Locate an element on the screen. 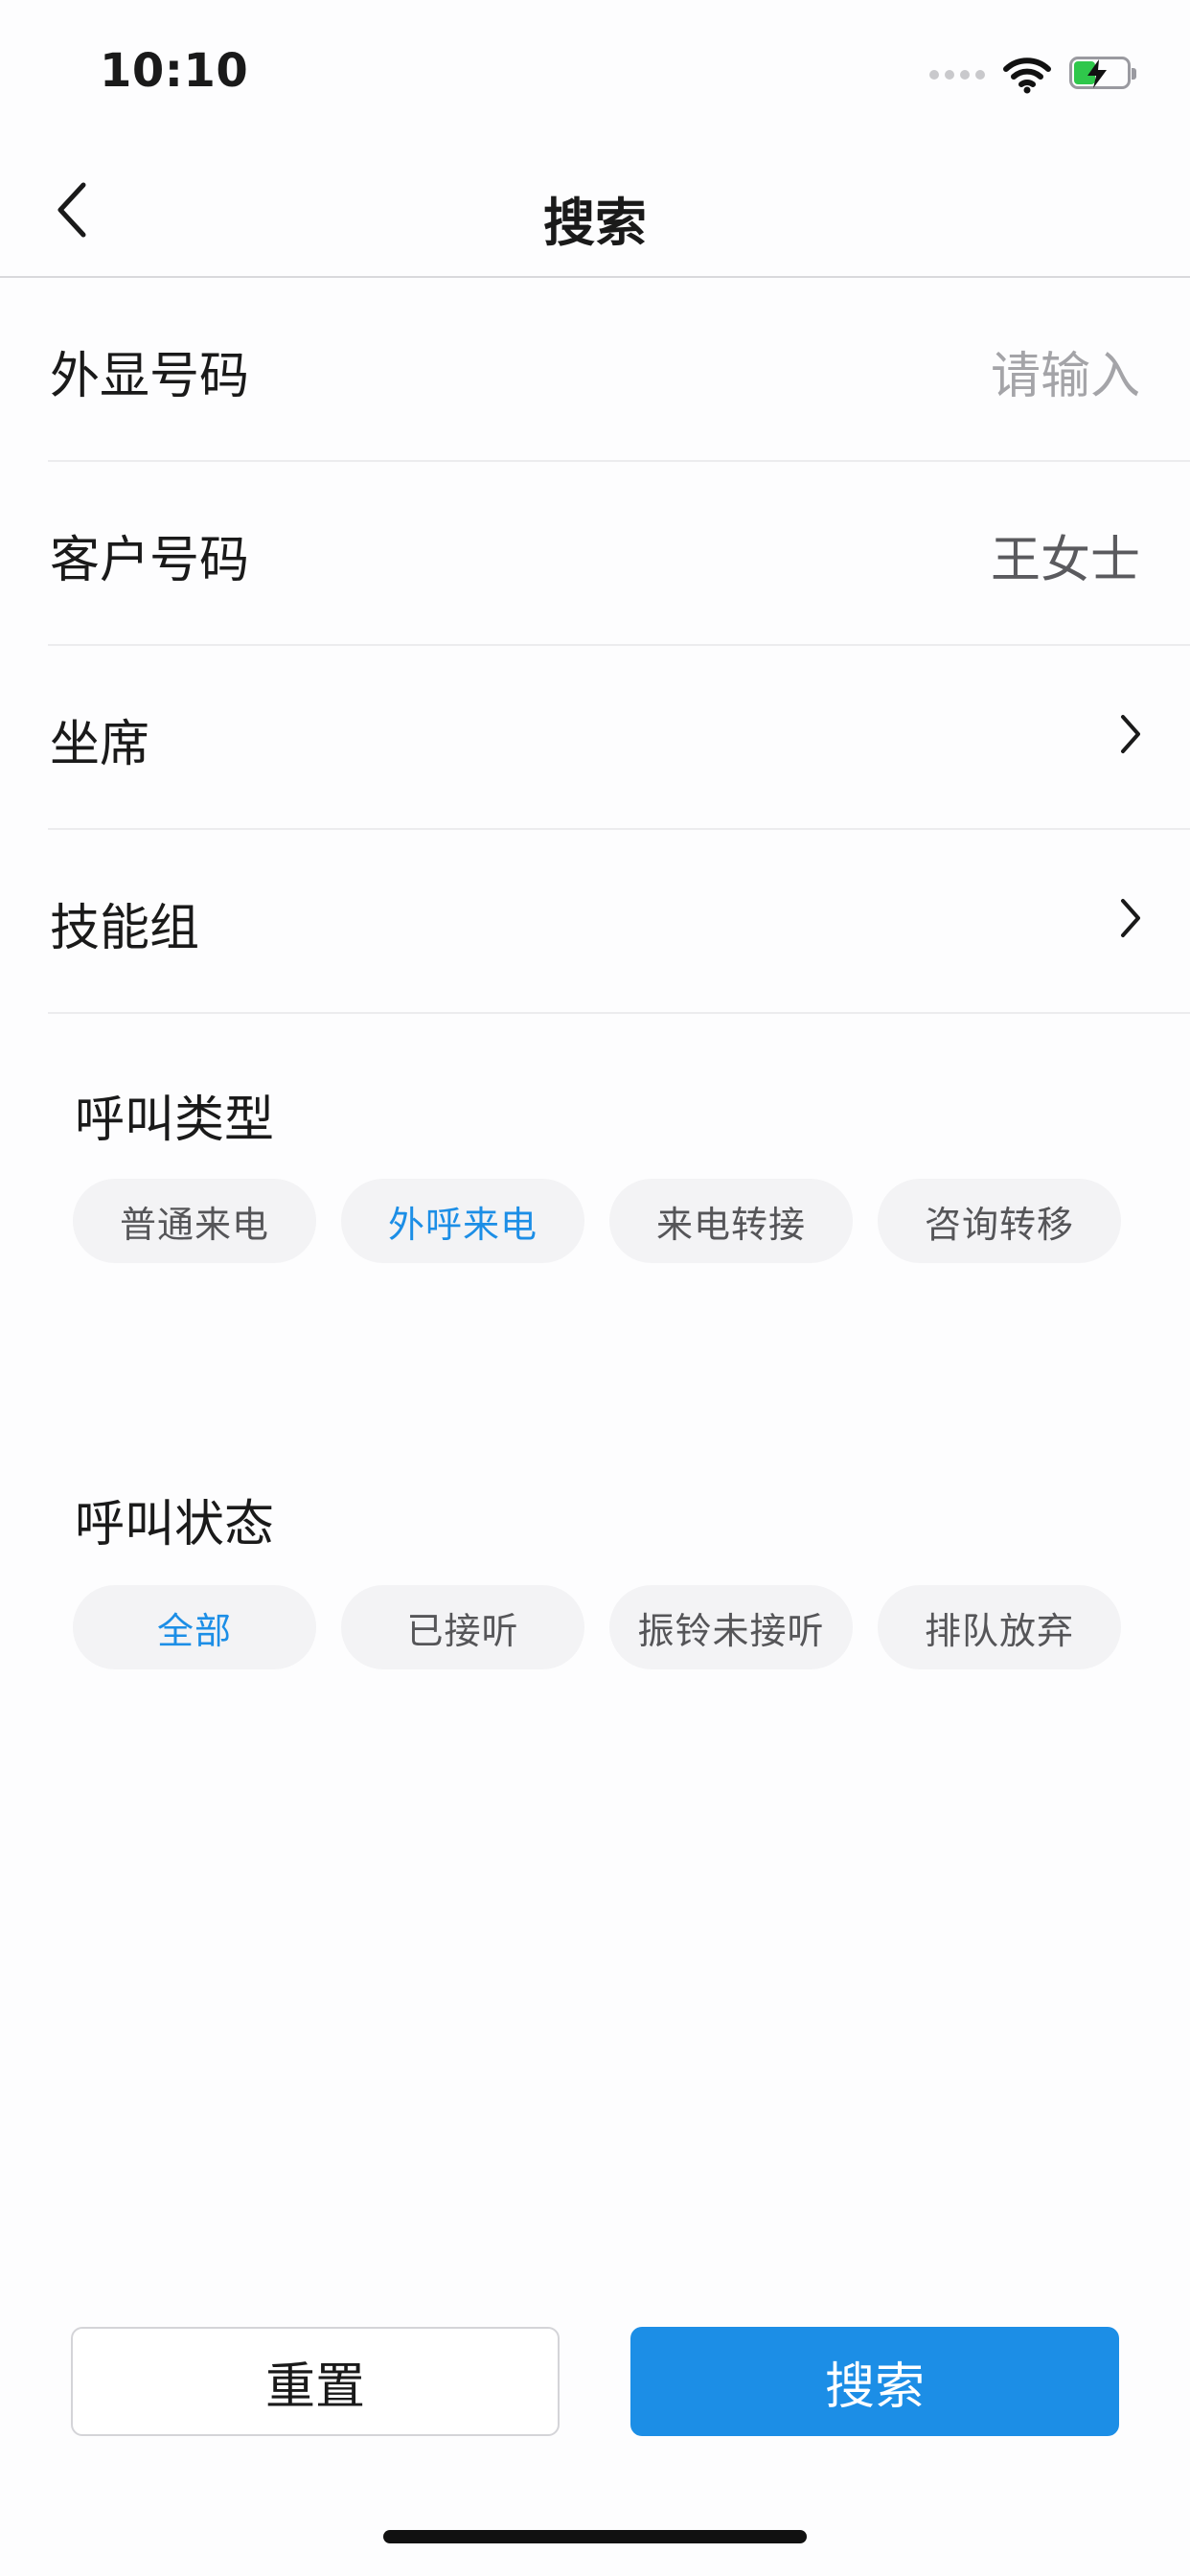 This screenshot has width=1190, height=2576. battery-icon is located at coordinates (1102, 75).